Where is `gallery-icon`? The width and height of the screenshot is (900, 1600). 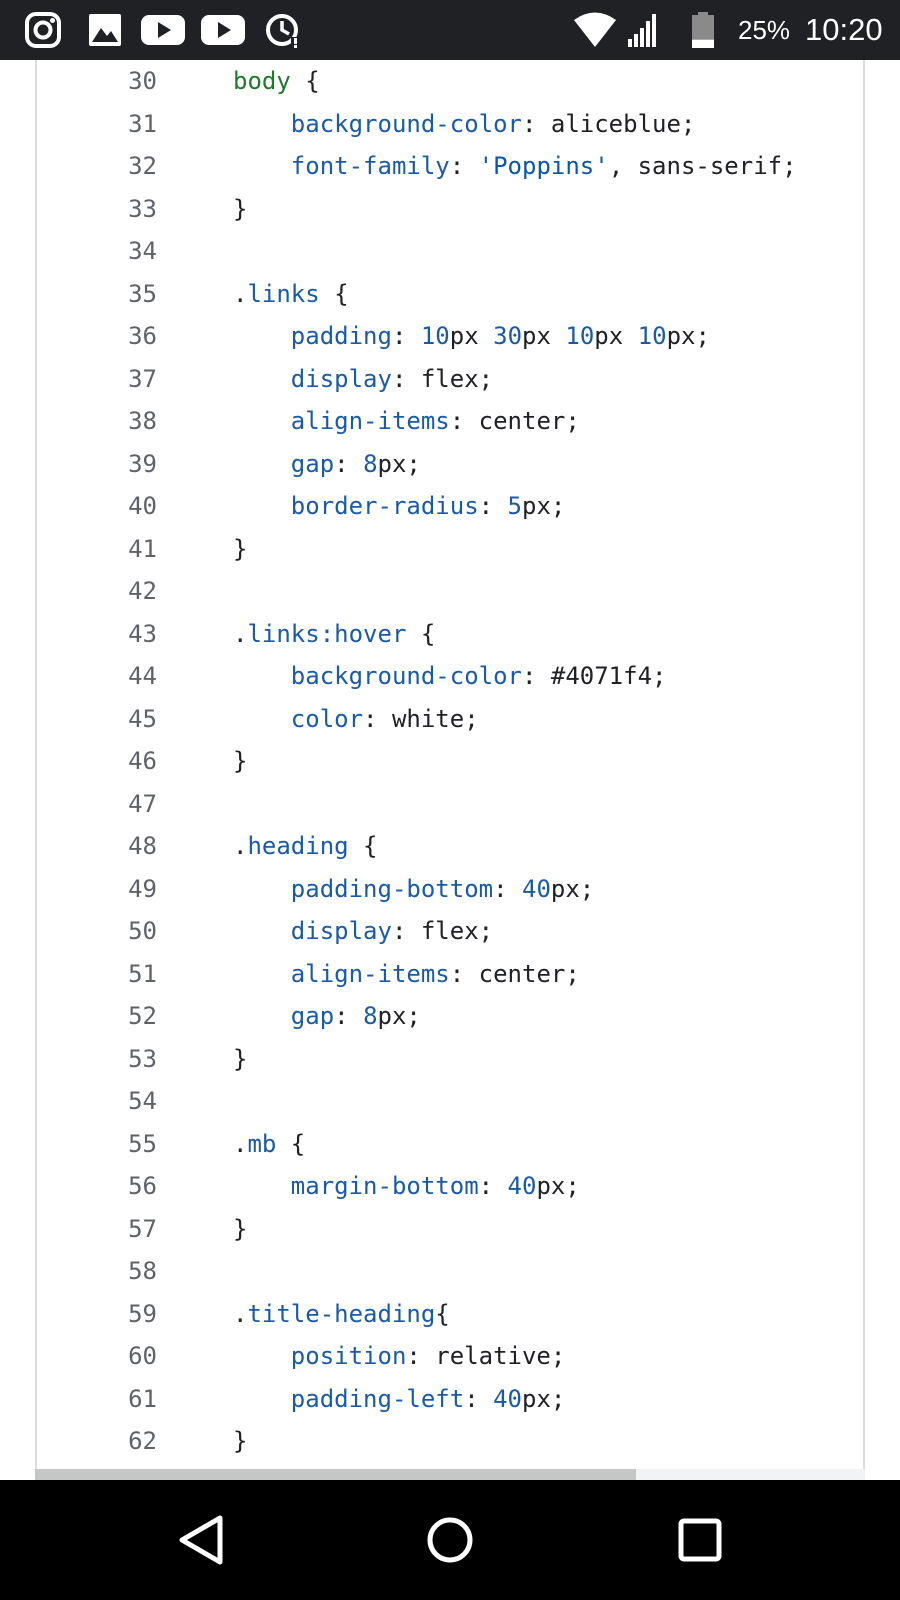
gallery-icon is located at coordinates (105, 30).